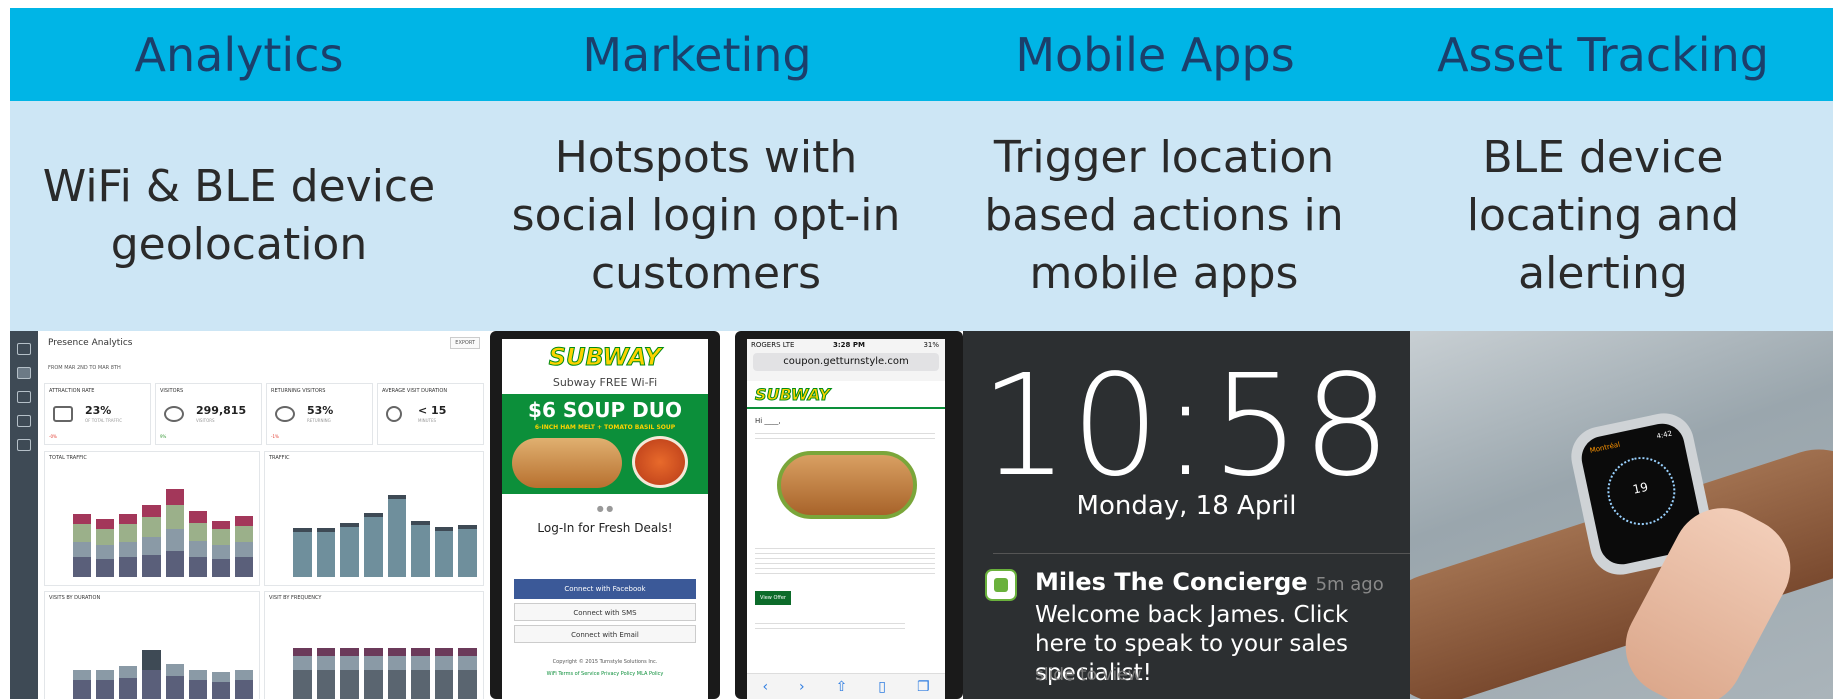 Image resolution: width=1833 pixels, height=699 pixels. What do you see at coordinates (845, 559) in the screenshot?
I see `offer-text` at bounding box center [845, 559].